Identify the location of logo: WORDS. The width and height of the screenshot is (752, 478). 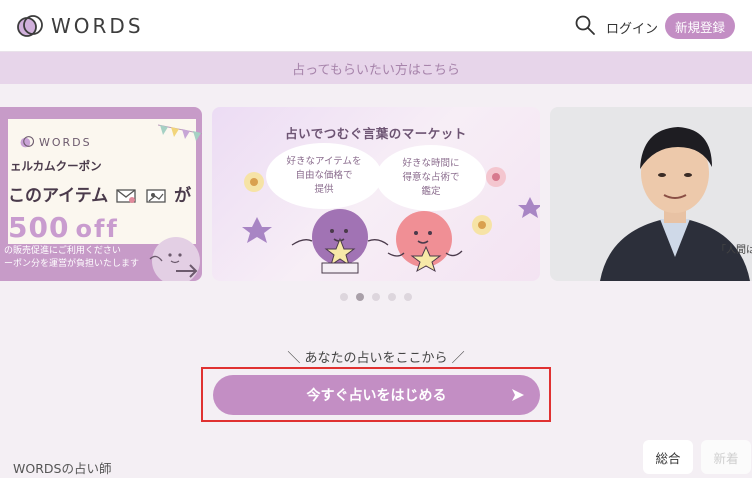
(80, 26).